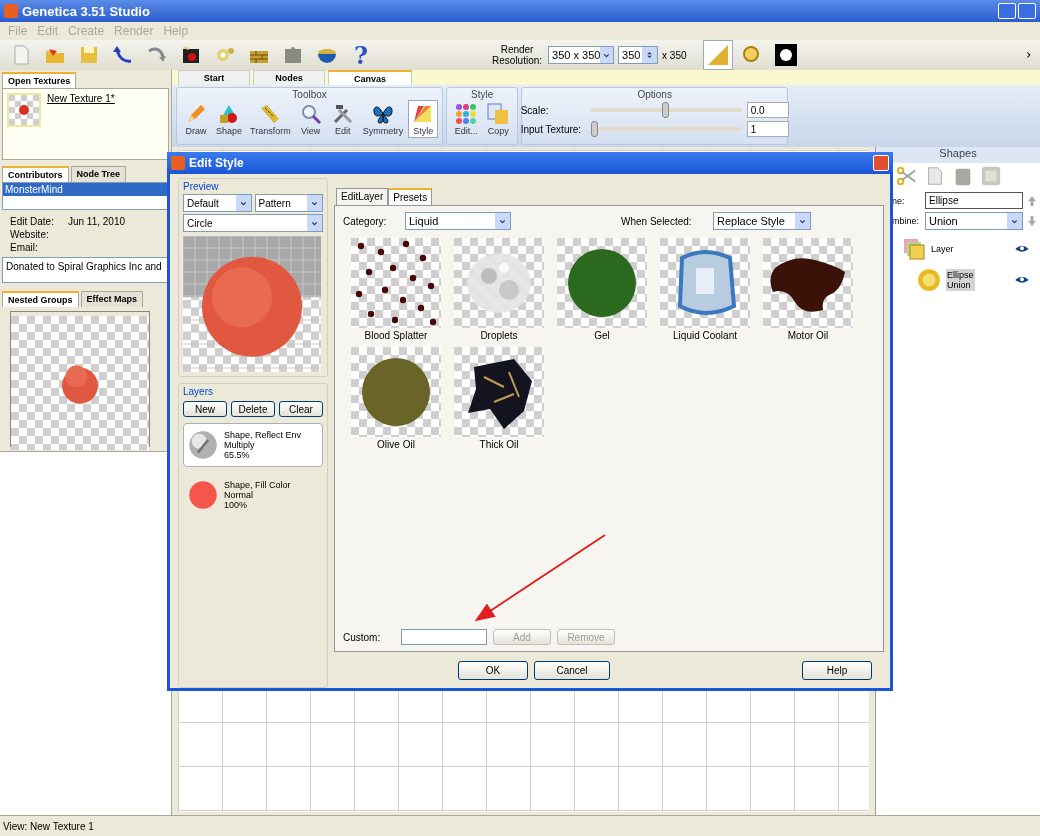 The image size is (1040, 836). What do you see at coordinates (86, 11) in the screenshot?
I see `window-title: Genetica 3.51 Studio` at bounding box center [86, 11].